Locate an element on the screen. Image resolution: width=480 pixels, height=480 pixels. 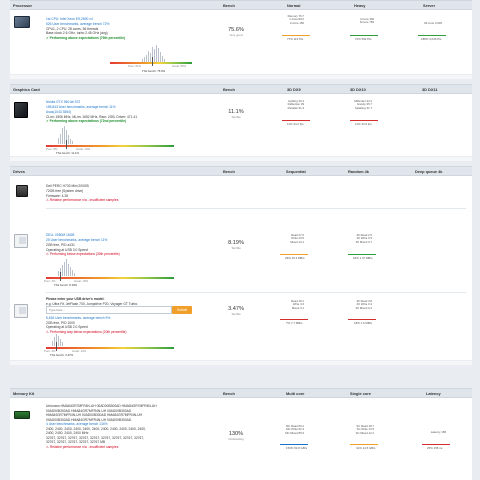
processor-header-title: Processor is located at coordinates (23, 5).